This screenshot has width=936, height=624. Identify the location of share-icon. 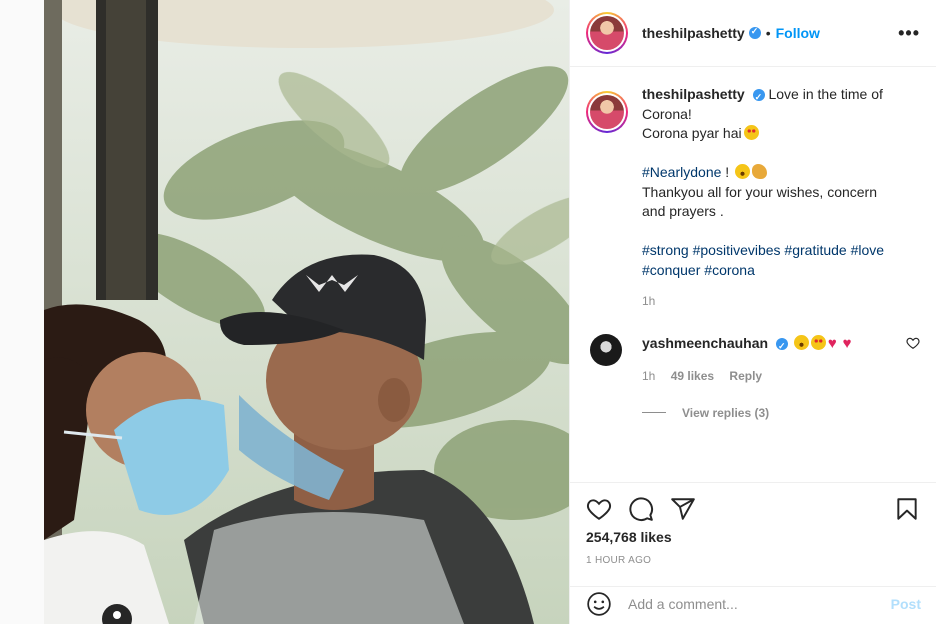
(683, 509).